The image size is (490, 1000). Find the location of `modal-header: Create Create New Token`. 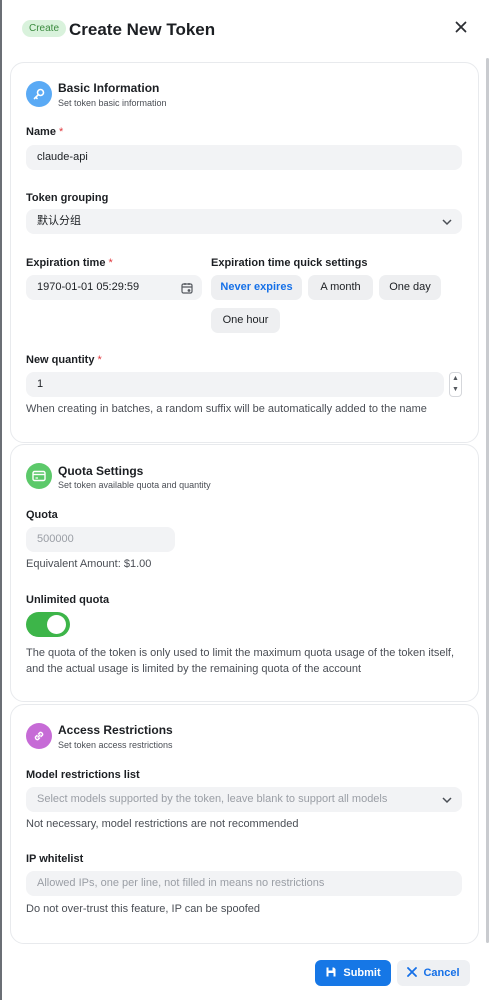

modal-header: Create Create New Token is located at coordinates (245, 30).